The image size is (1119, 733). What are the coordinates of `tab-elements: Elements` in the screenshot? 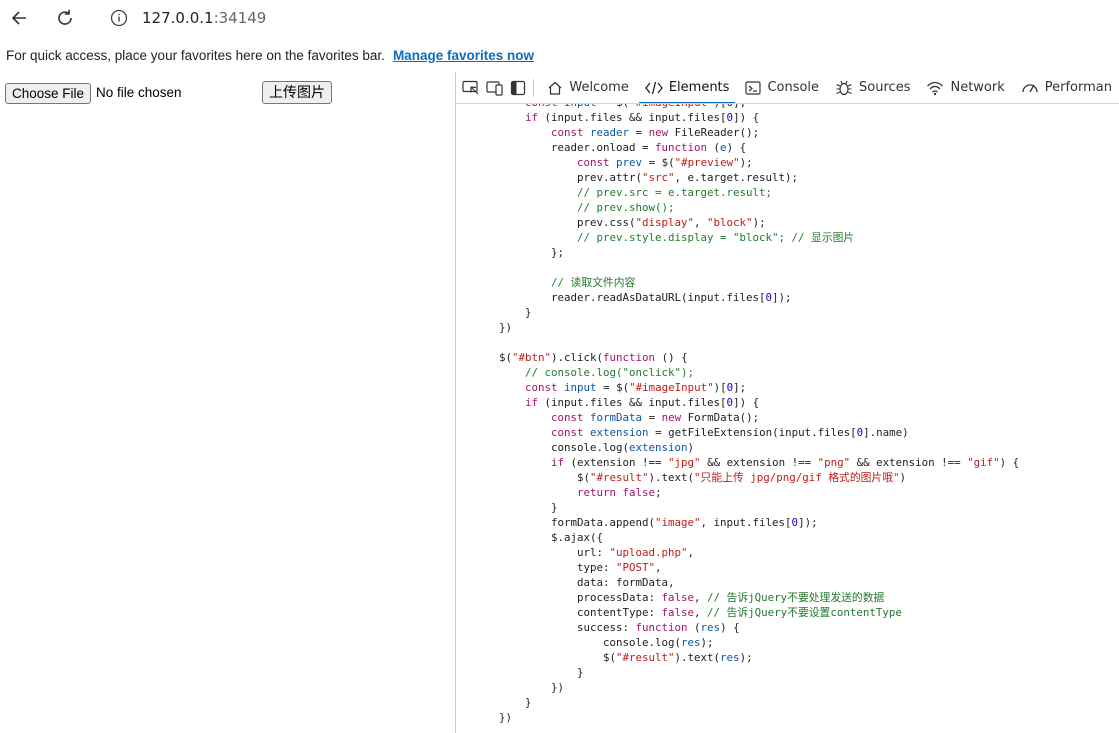 It's located at (687, 87).